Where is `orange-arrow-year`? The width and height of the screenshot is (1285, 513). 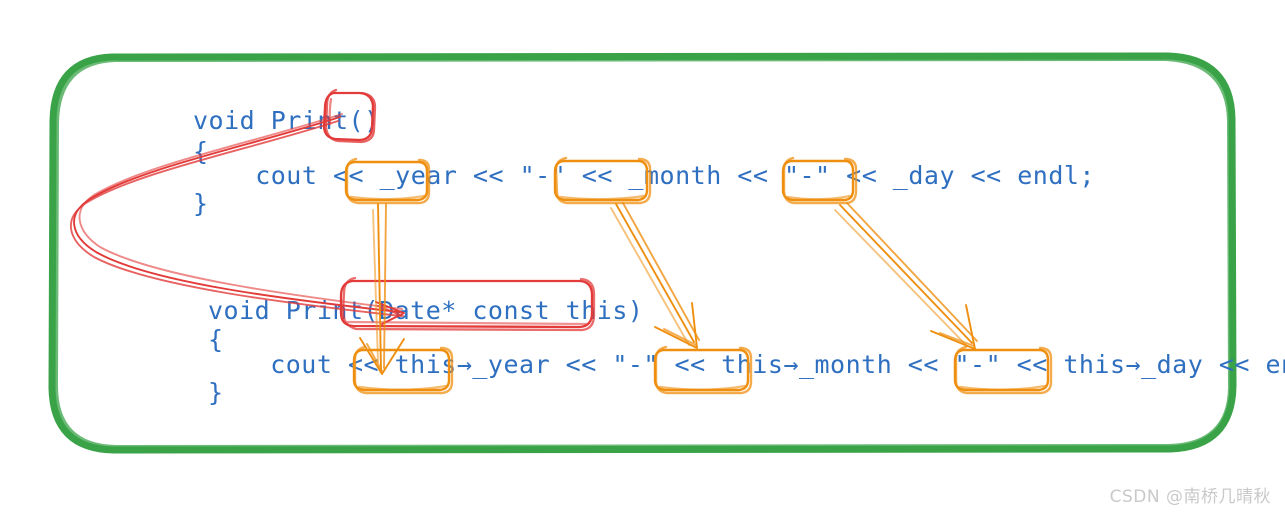
orange-arrow-year is located at coordinates (382, 289).